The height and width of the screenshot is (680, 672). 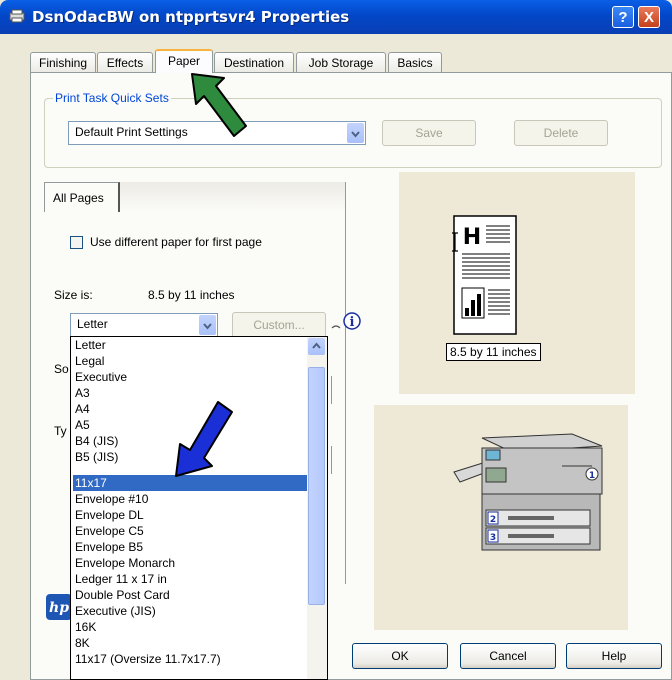 What do you see at coordinates (219, 105) in the screenshot?
I see `green-arrow-icon` at bounding box center [219, 105].